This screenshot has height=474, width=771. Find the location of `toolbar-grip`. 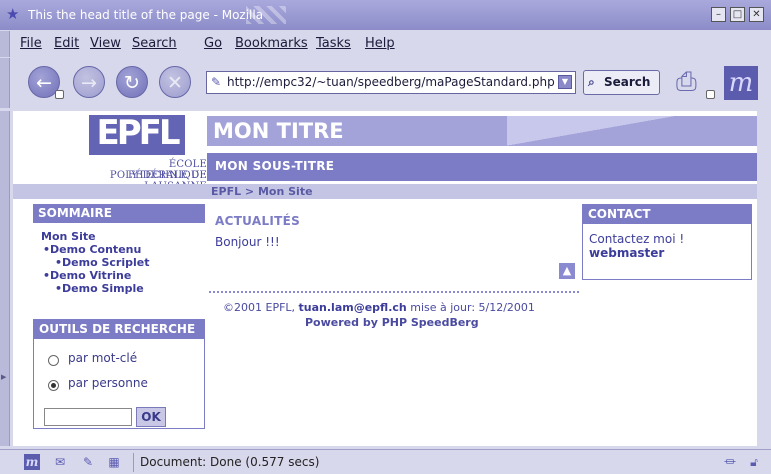

toolbar-grip is located at coordinates (5, 83).